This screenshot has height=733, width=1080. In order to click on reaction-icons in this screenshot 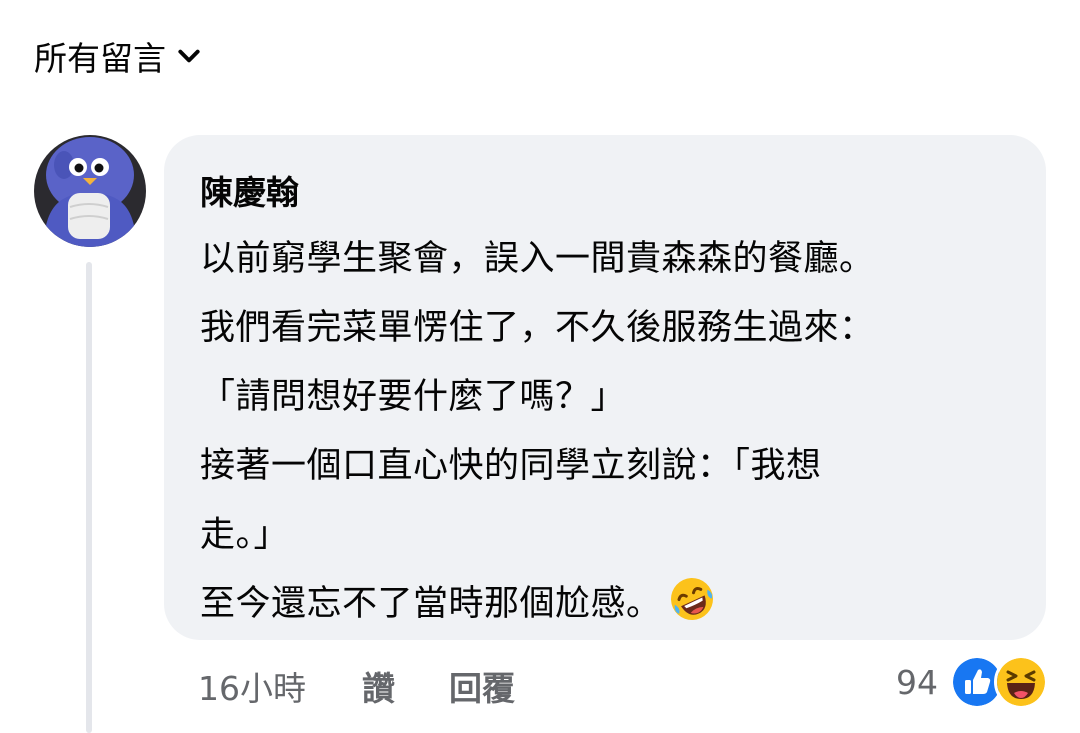, I will do `click(999, 682)`.